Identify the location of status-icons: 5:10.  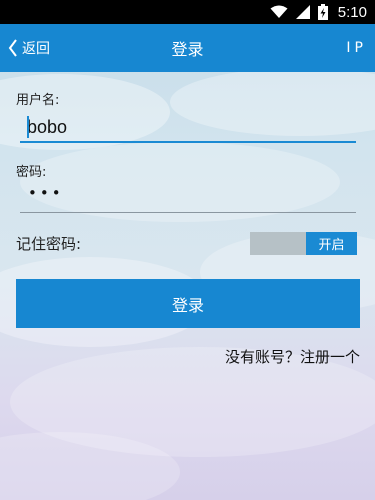
(318, 12).